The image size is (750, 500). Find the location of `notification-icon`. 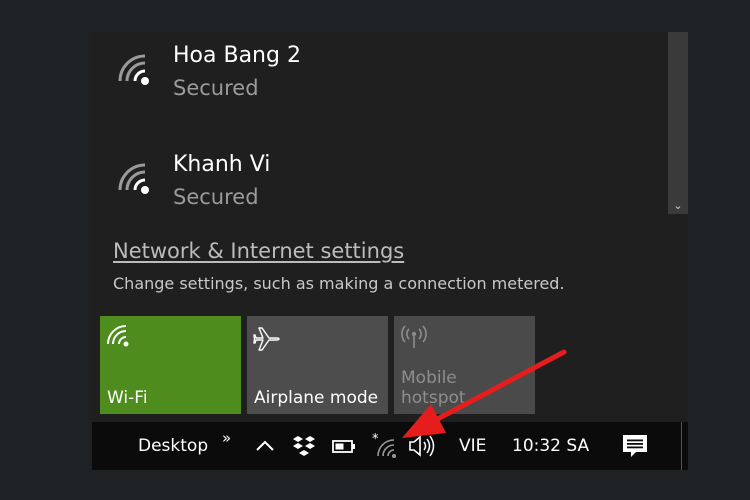

notification-icon is located at coordinates (635, 446).